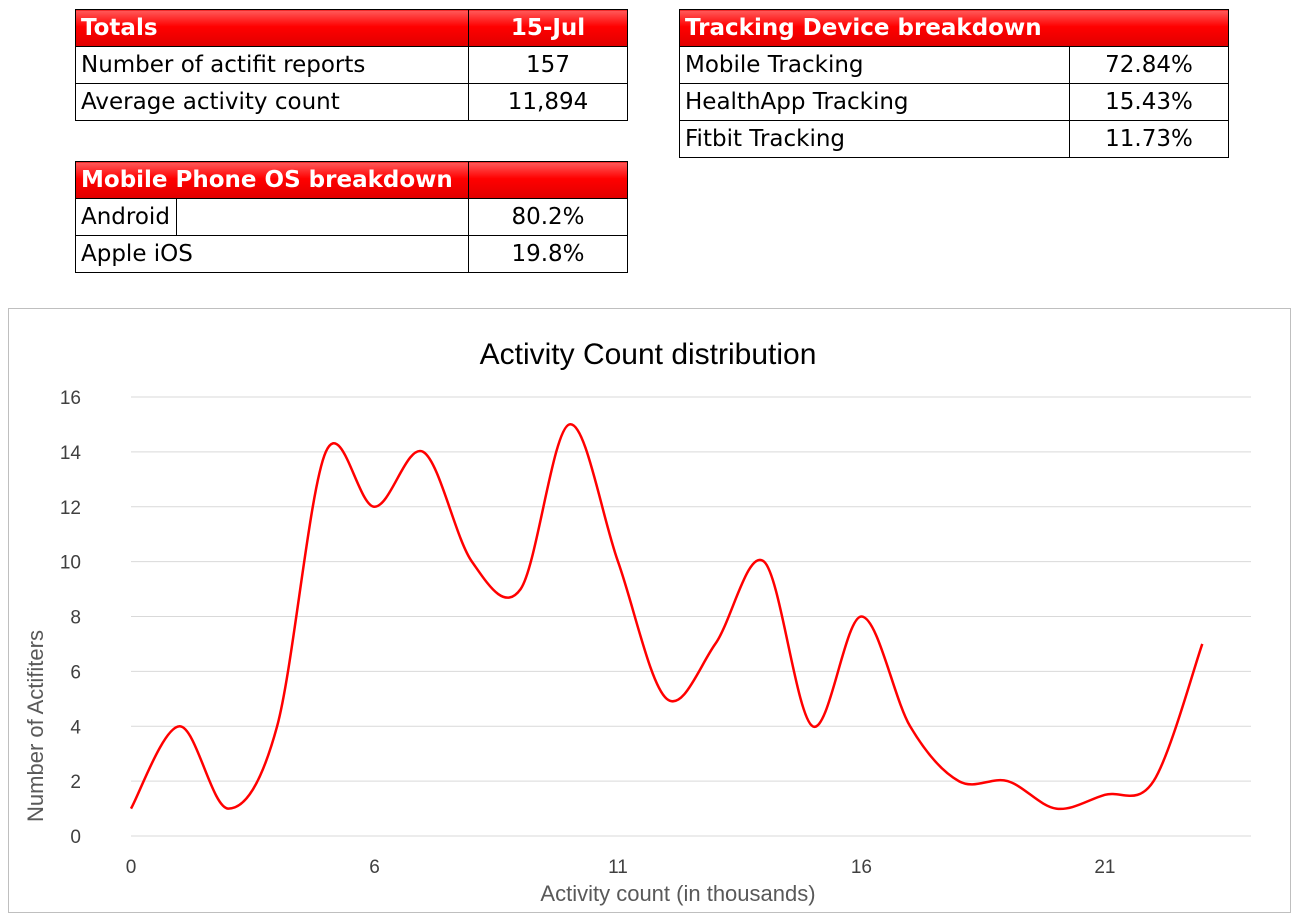 Image resolution: width=1303 pixels, height=917 pixels. I want to click on table-row: Average activity count 11,894, so click(351, 102).